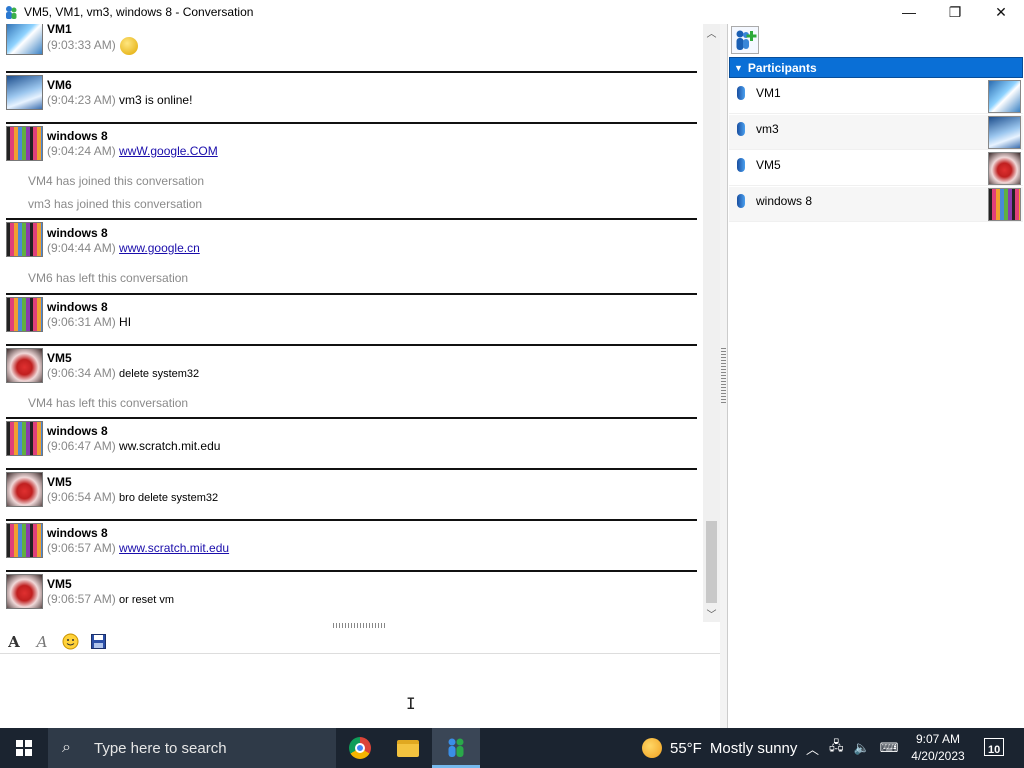 The height and width of the screenshot is (768, 1024). I want to click on splitter-grip-icon, so click(723, 376).